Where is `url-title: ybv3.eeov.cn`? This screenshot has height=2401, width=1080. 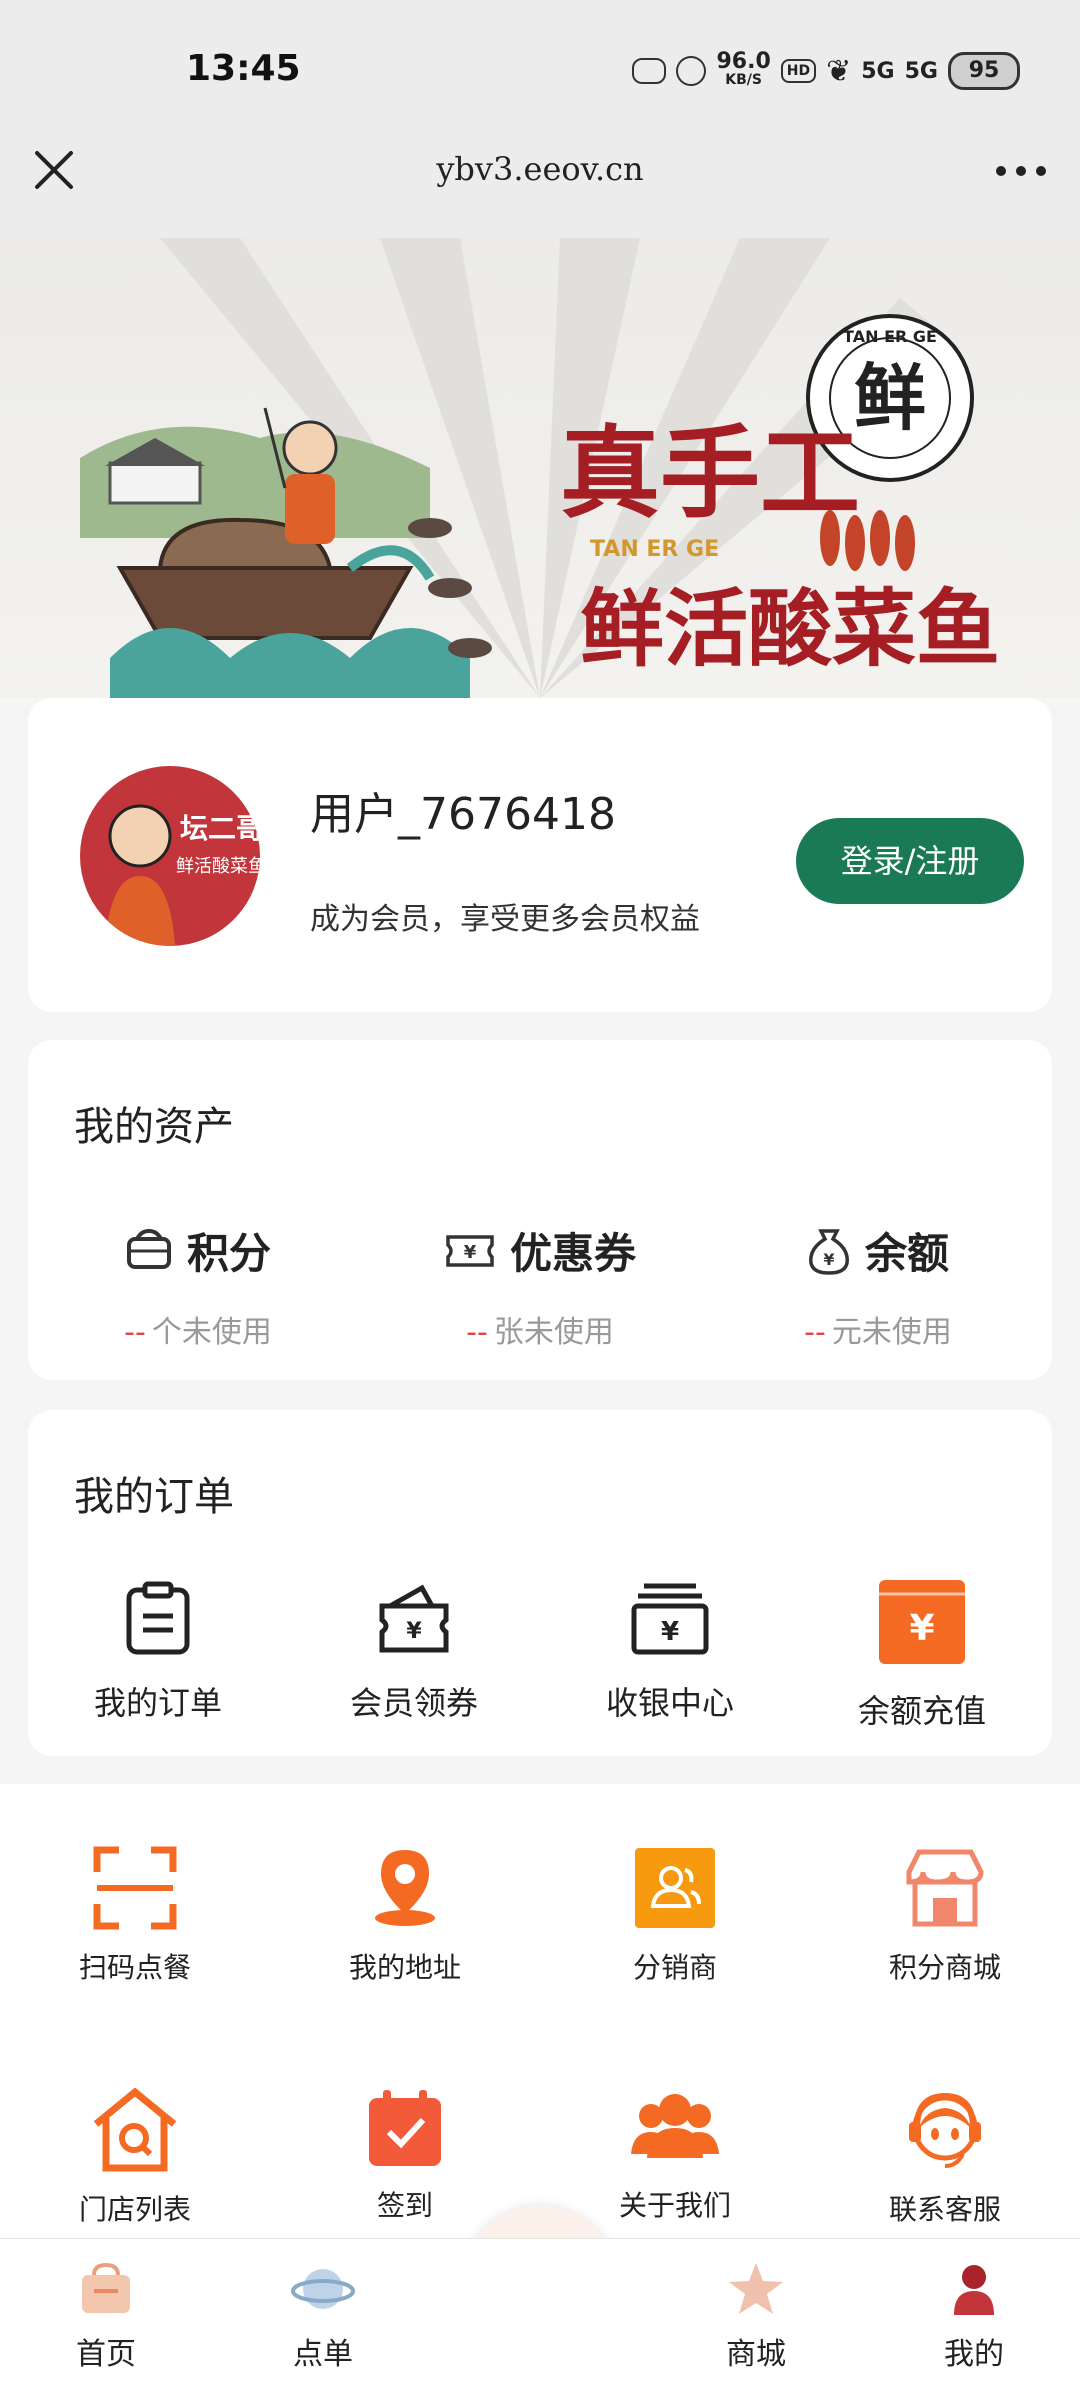 url-title: ybv3.eeov.cn is located at coordinates (540, 169).